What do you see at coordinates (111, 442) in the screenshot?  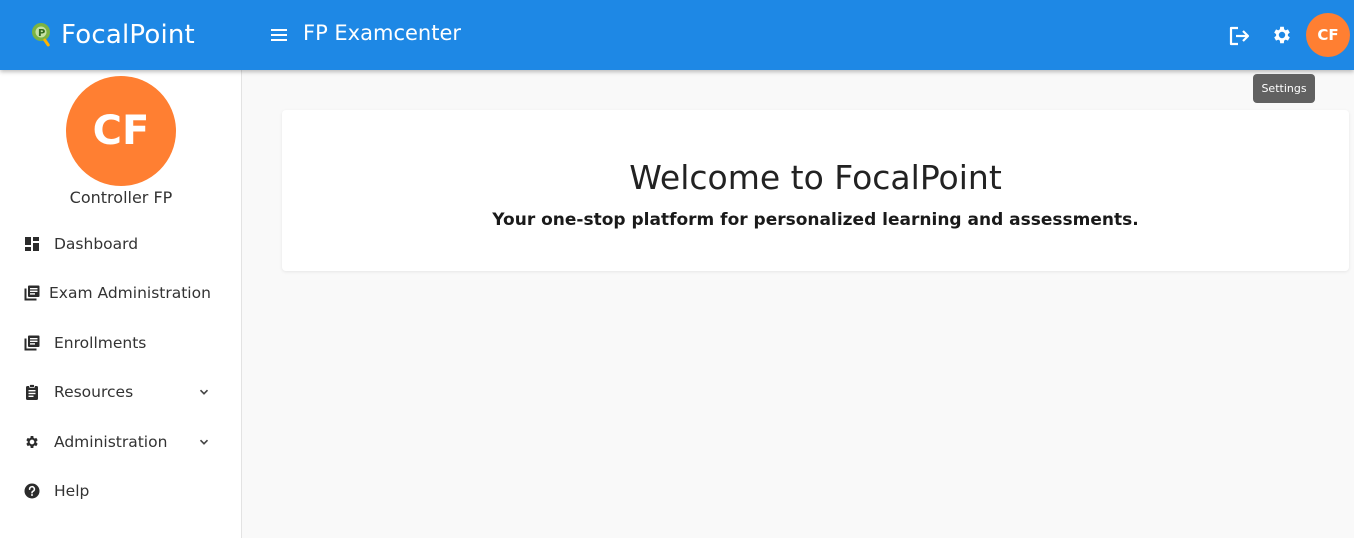 I see `sidebar-item-label: Administration` at bounding box center [111, 442].